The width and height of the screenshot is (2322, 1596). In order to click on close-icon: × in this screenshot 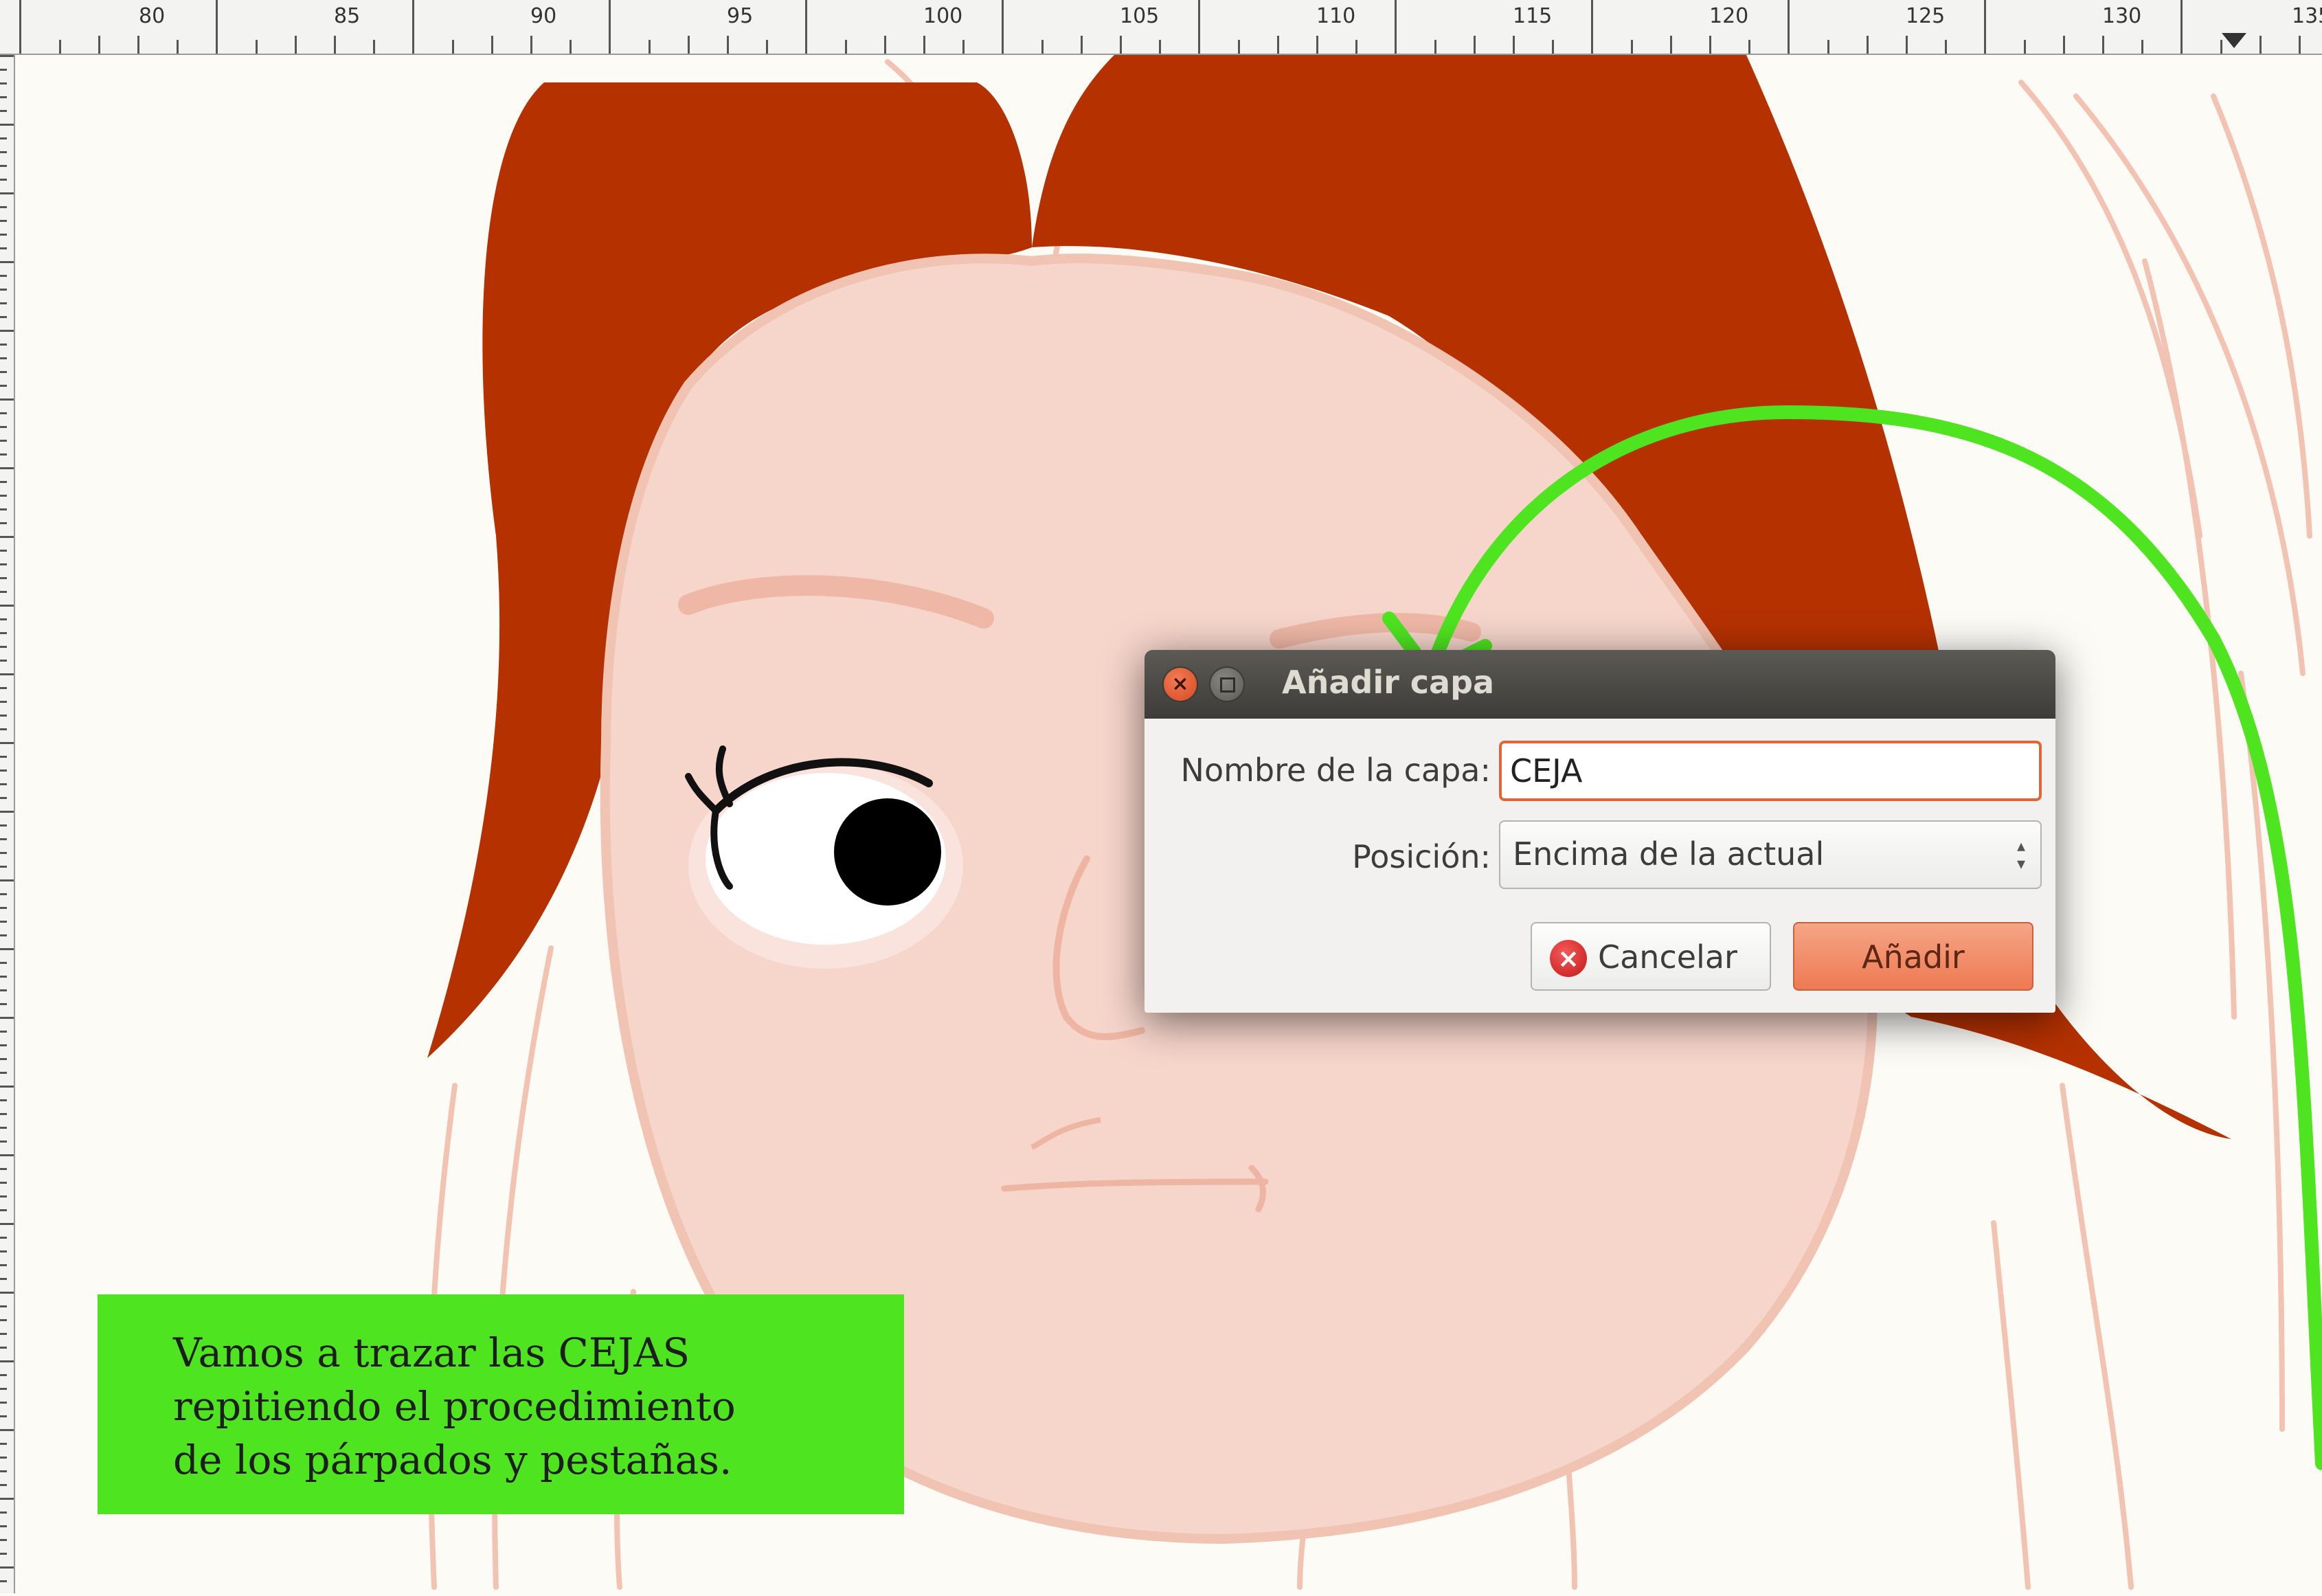, I will do `click(1180, 684)`.